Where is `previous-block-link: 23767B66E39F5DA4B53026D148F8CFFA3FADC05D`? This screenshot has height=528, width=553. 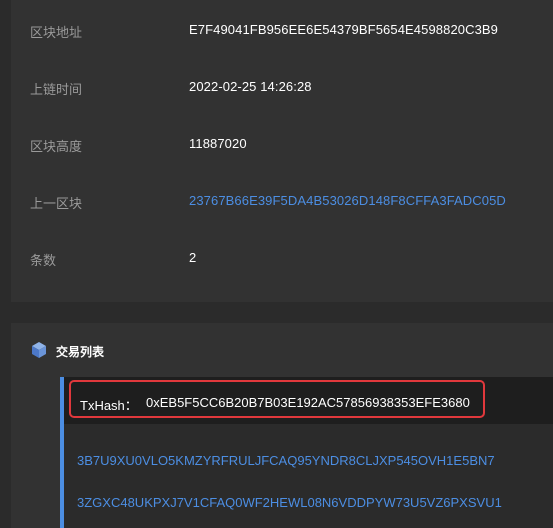 previous-block-link: 23767B66E39F5DA4B53026D148F8CFFA3FADC05D is located at coordinates (347, 200).